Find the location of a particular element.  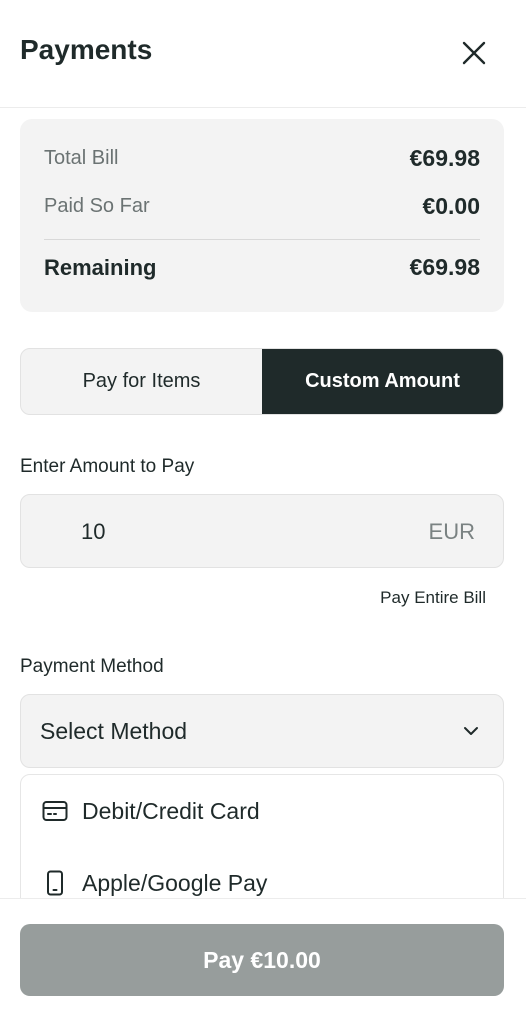

close-icon is located at coordinates (474, 53).